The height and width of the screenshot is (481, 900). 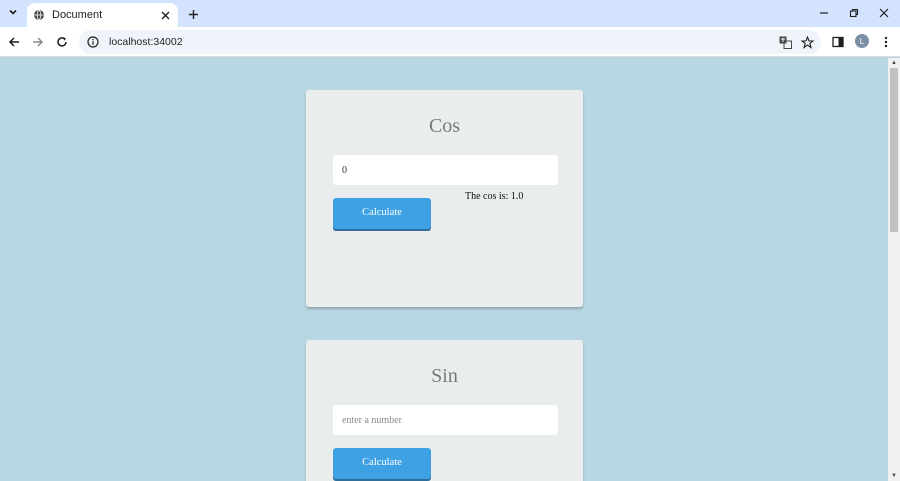 I want to click on tab-search-button, so click(x=13, y=13).